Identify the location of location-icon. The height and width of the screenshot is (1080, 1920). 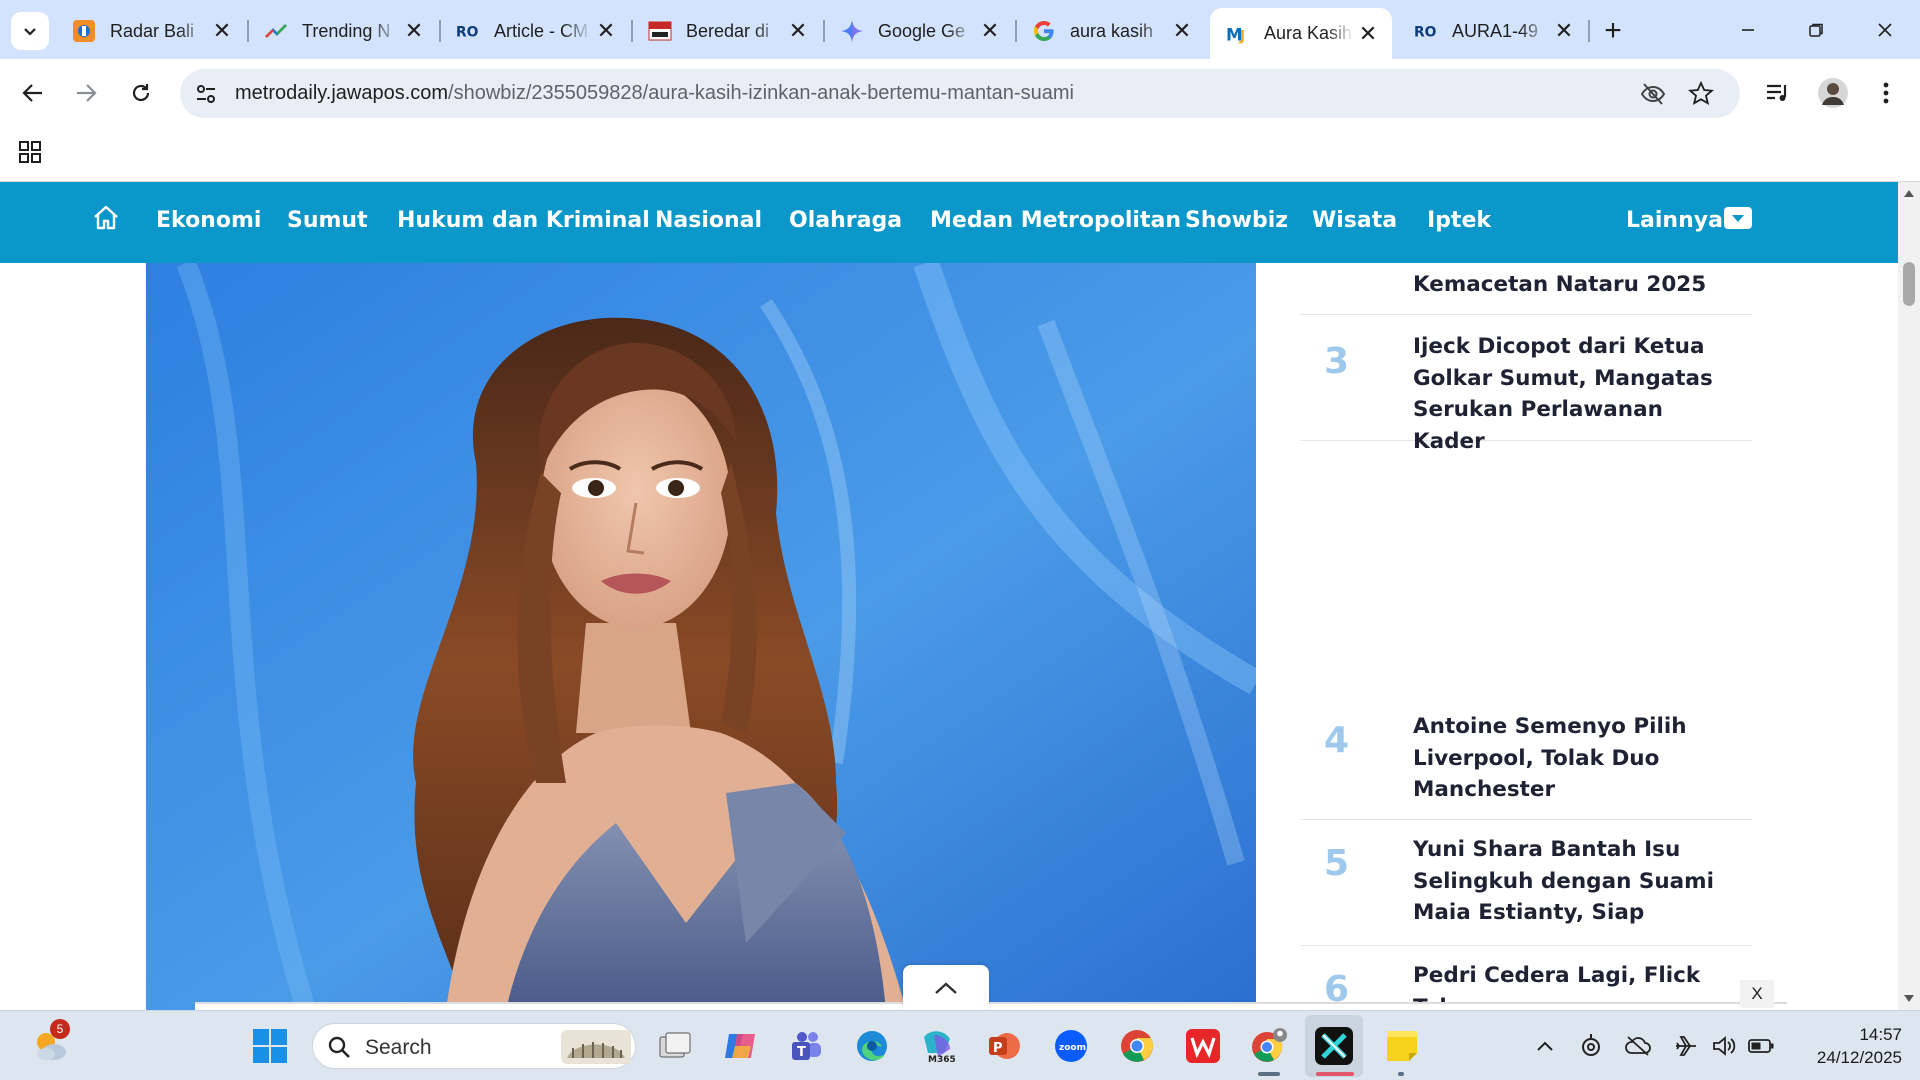
(1591, 1045).